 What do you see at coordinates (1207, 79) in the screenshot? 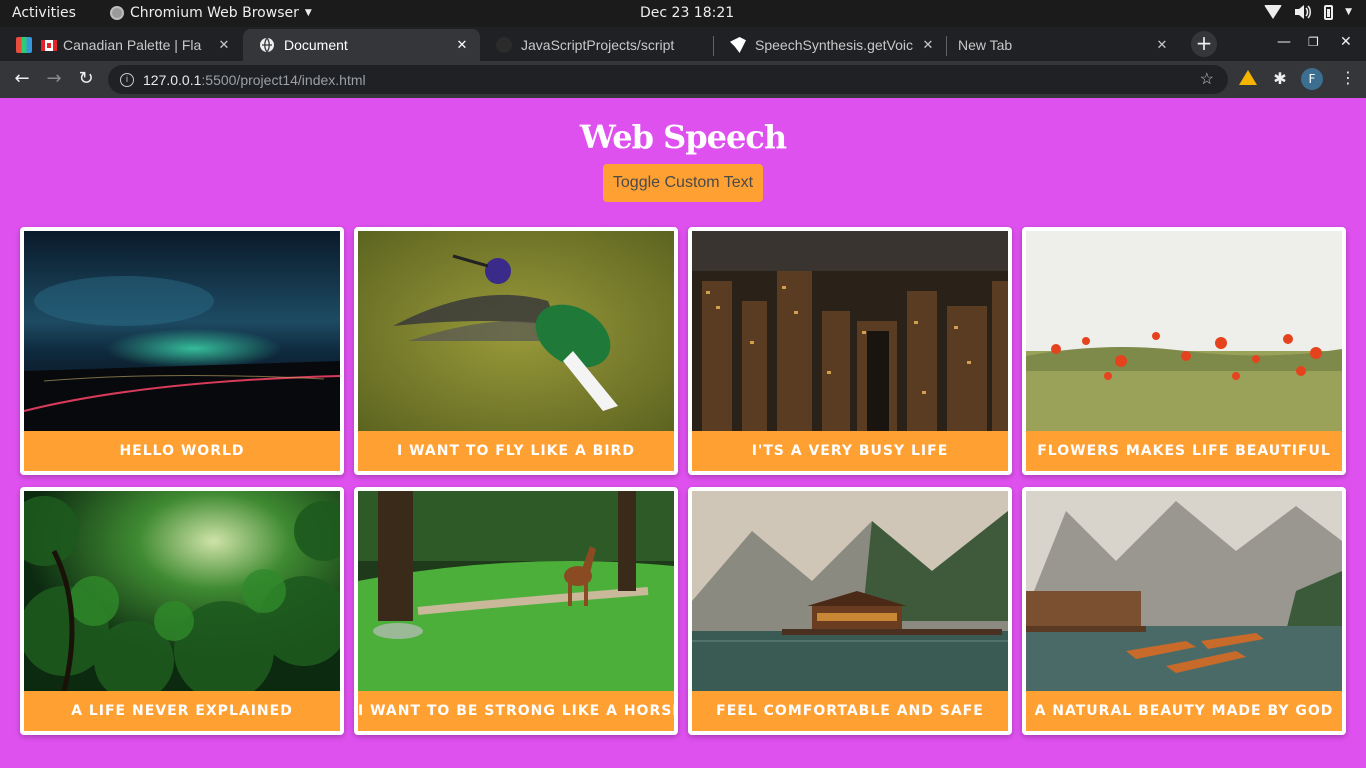
I see `bookmark-star-icon: ☆` at bounding box center [1207, 79].